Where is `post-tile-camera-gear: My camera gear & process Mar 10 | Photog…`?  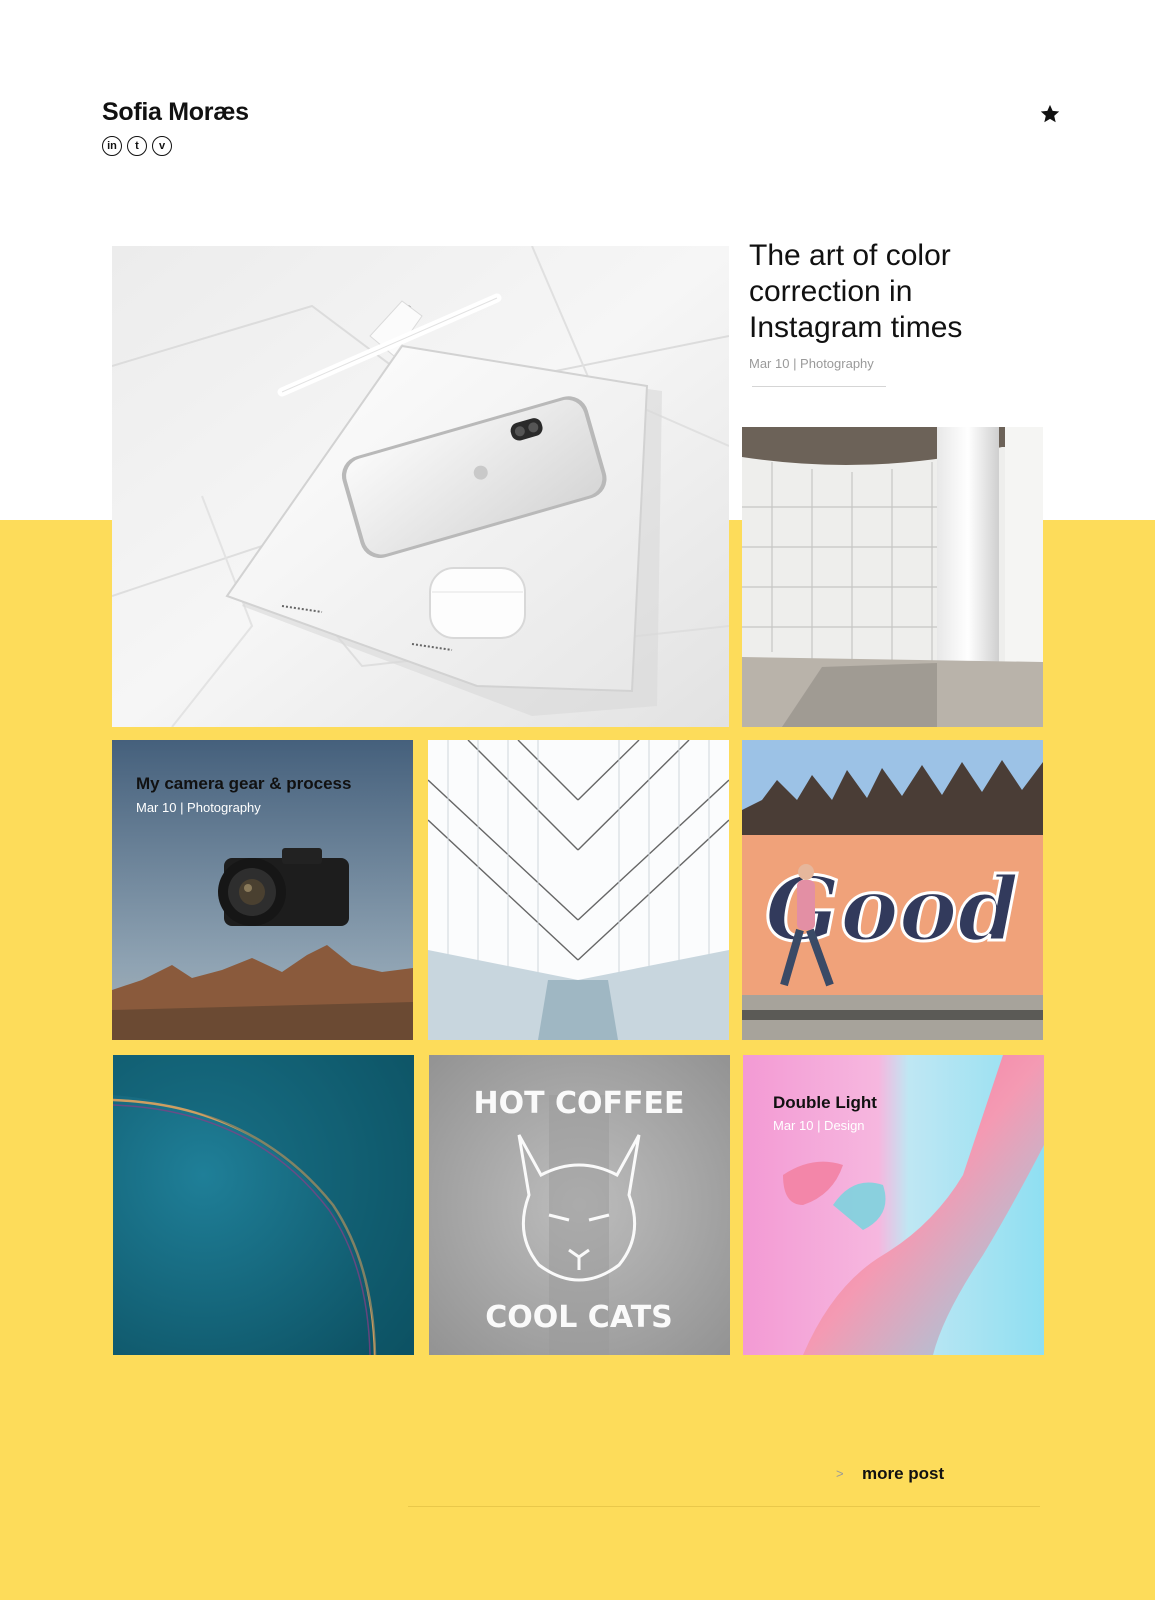
post-tile-camera-gear: My camera gear & process Mar 10 | Photog… is located at coordinates (262, 890).